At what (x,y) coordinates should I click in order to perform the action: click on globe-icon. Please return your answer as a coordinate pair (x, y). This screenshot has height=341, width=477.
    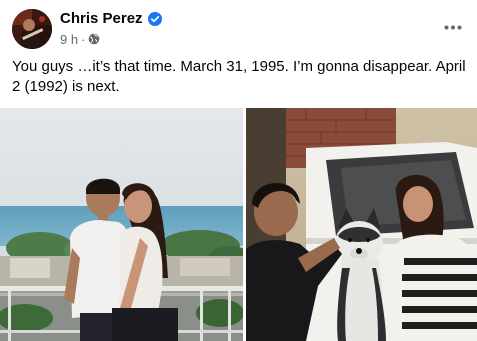
    Looking at the image, I should click on (94, 39).